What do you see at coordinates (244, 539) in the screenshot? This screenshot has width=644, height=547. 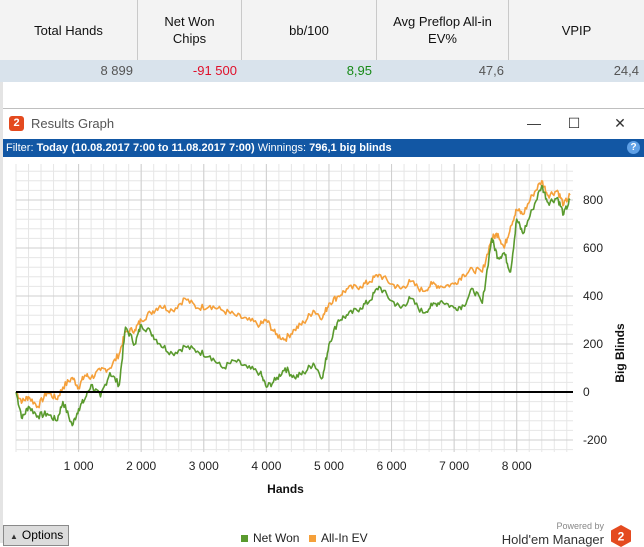 I see `net-won-swatch-icon` at bounding box center [244, 539].